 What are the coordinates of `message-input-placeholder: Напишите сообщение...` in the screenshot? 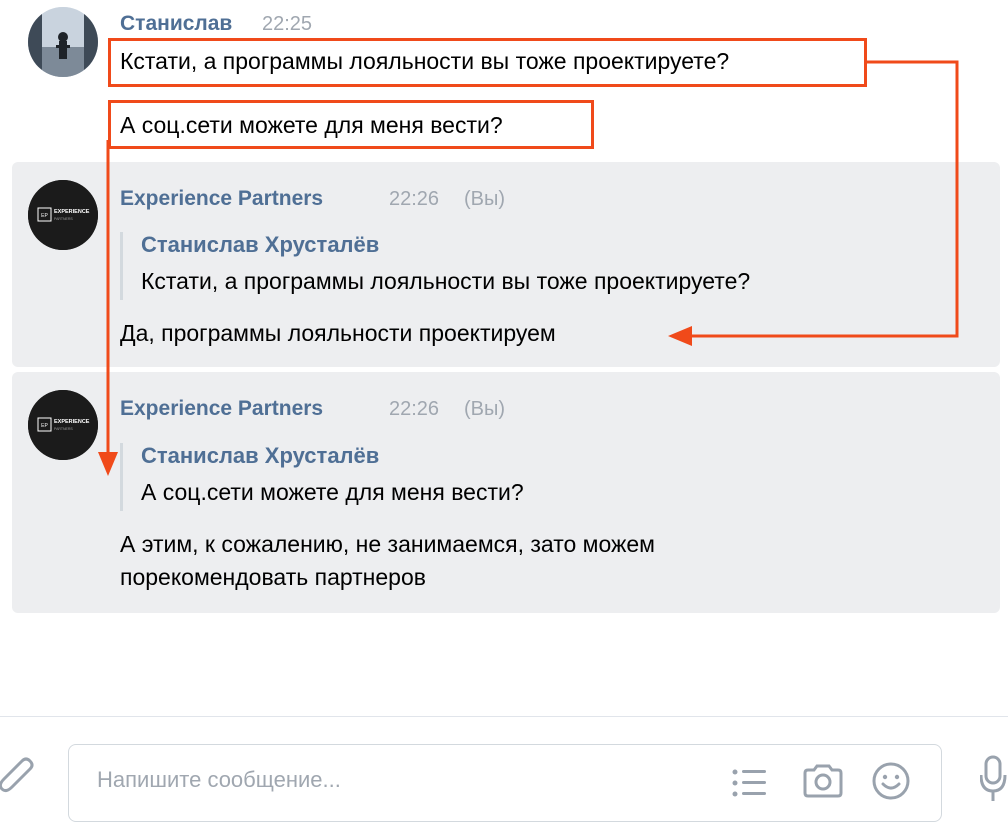 It's located at (219, 779).